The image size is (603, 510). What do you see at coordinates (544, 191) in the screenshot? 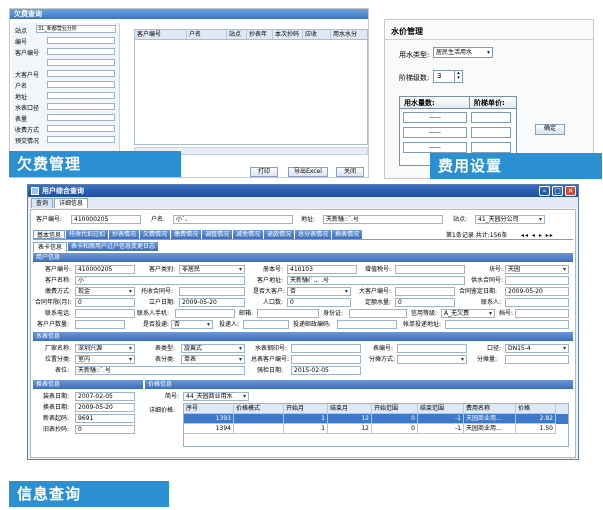
I see `minimize-icon: –` at bounding box center [544, 191].